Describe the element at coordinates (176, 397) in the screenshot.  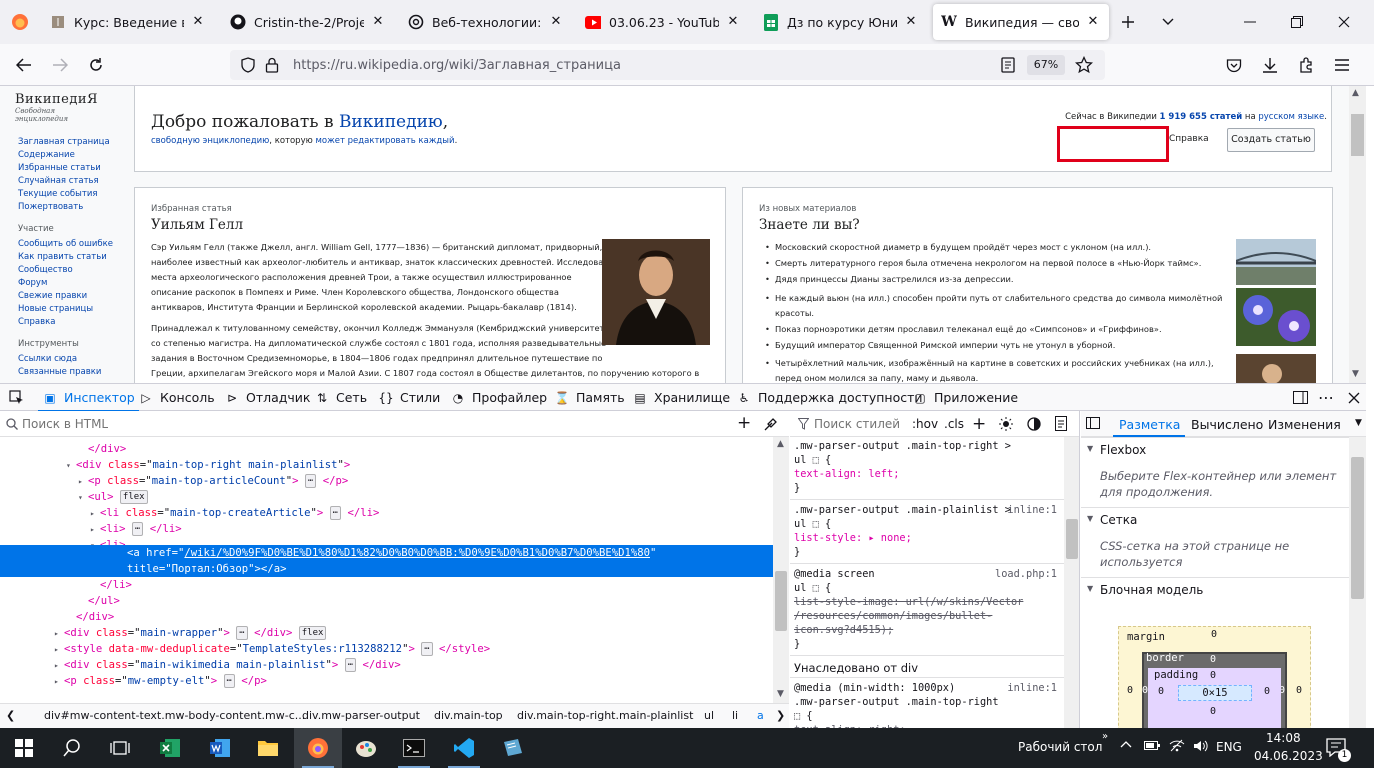
I see `devtools-tab: ▷ Консоль` at that location.